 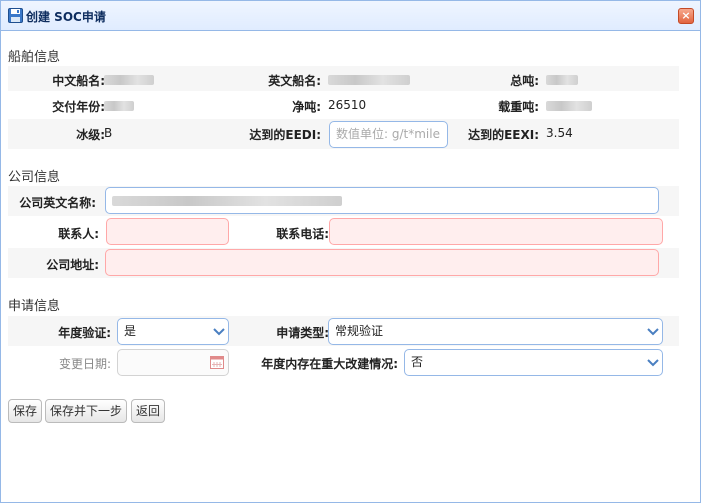 I want to click on ice-class-value: B, so click(x=108, y=133).